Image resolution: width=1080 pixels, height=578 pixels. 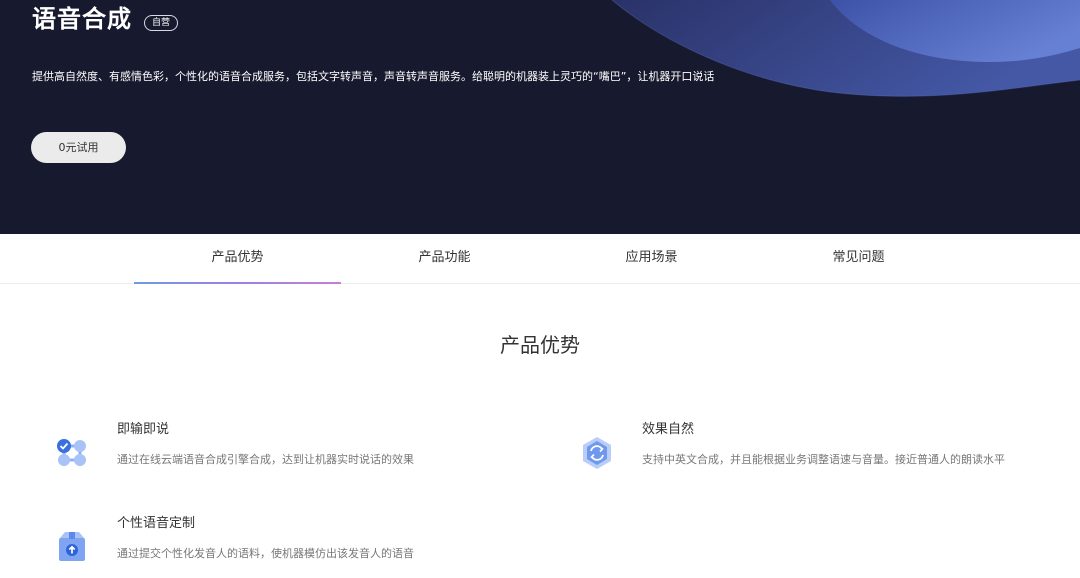 What do you see at coordinates (858, 259) in the screenshot?
I see `tab-faq: 常见问题` at bounding box center [858, 259].